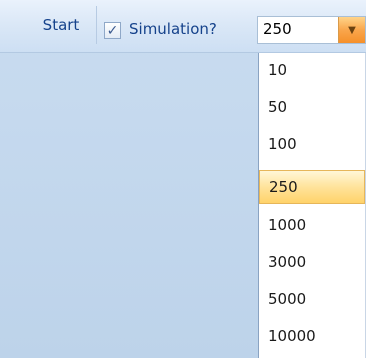 The width and height of the screenshot is (366, 358). What do you see at coordinates (61, 25) in the screenshot?
I see `start-button: Start` at bounding box center [61, 25].